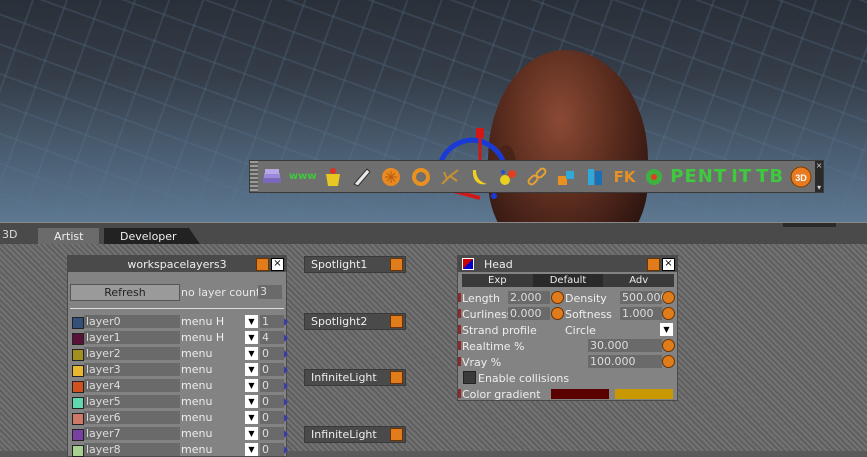  What do you see at coordinates (355, 377) in the screenshot?
I see `infinitelight-node: InfiniteLight` at bounding box center [355, 377].